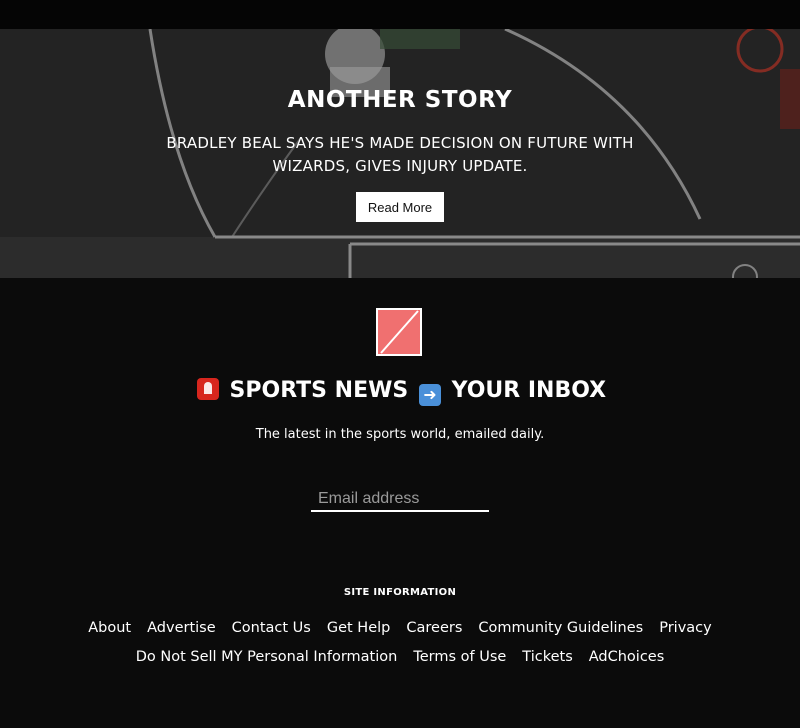  What do you see at coordinates (271, 628) in the screenshot?
I see `footer-link-contact-us: Contact Us` at bounding box center [271, 628].